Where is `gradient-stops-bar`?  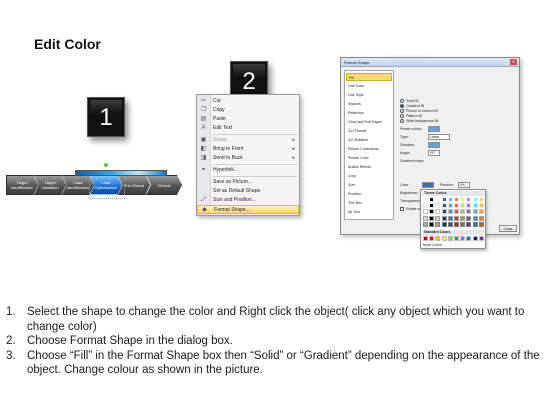 gradient-stops-bar is located at coordinates (121, 173).